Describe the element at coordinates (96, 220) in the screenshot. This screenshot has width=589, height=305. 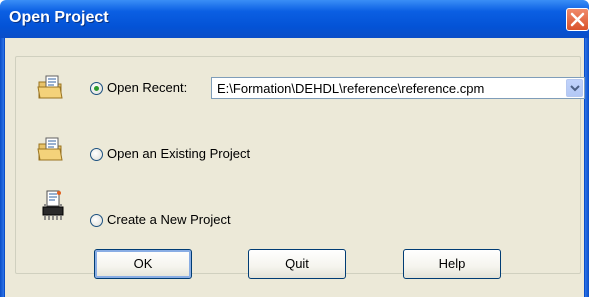
I see `radio-create-new` at that location.